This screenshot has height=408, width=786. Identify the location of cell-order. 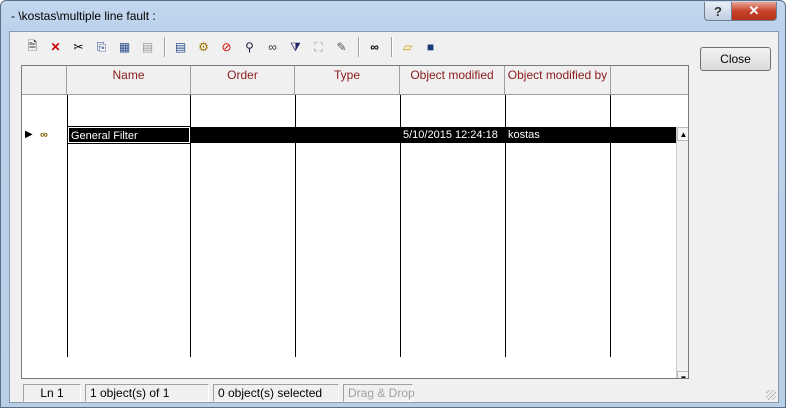
(243, 135).